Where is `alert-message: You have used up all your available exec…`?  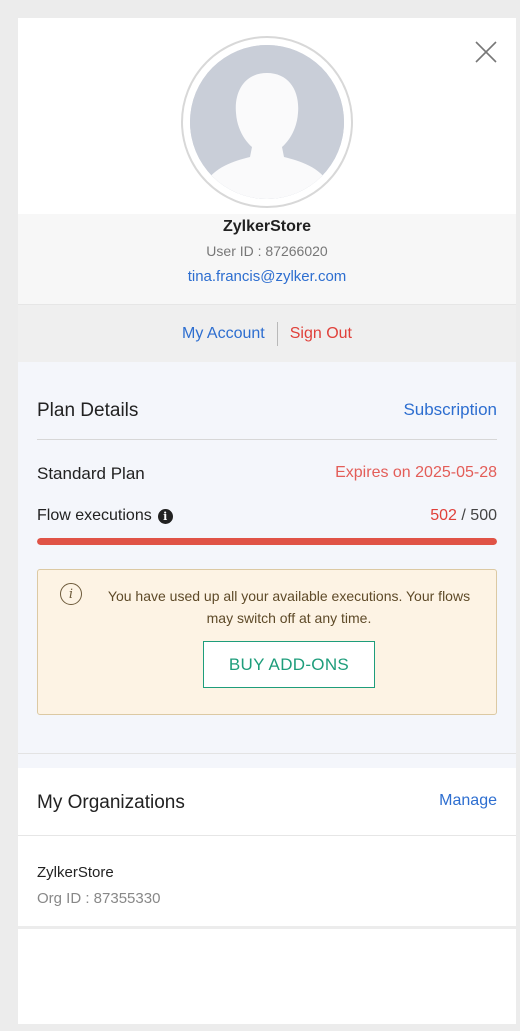 alert-message: You have used up all your available exec… is located at coordinates (289, 607).